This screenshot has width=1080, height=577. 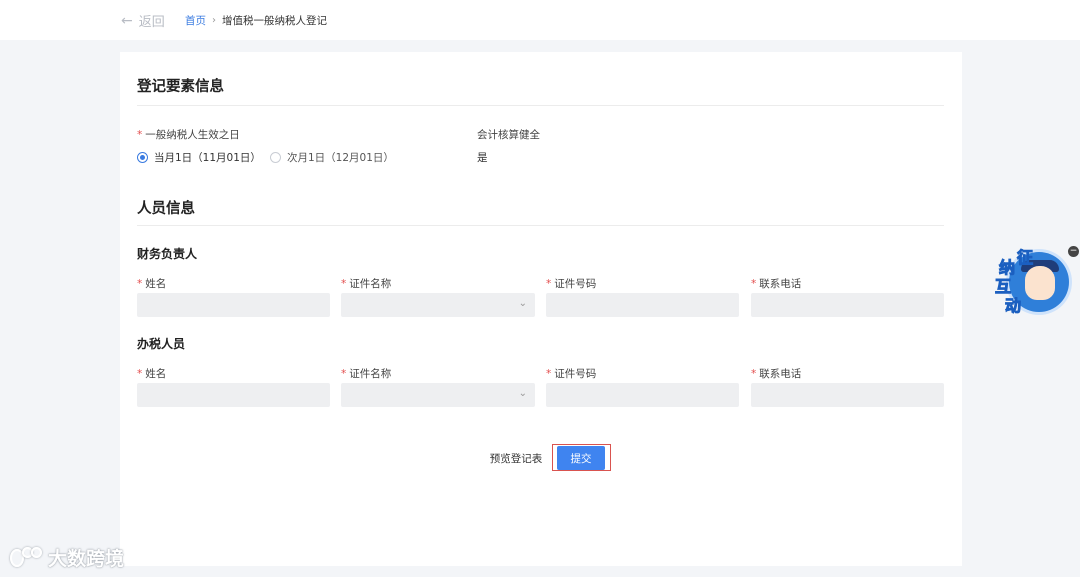 What do you see at coordinates (366, 284) in the screenshot?
I see `finance-id-type-label: * 证件名称` at bounding box center [366, 284].